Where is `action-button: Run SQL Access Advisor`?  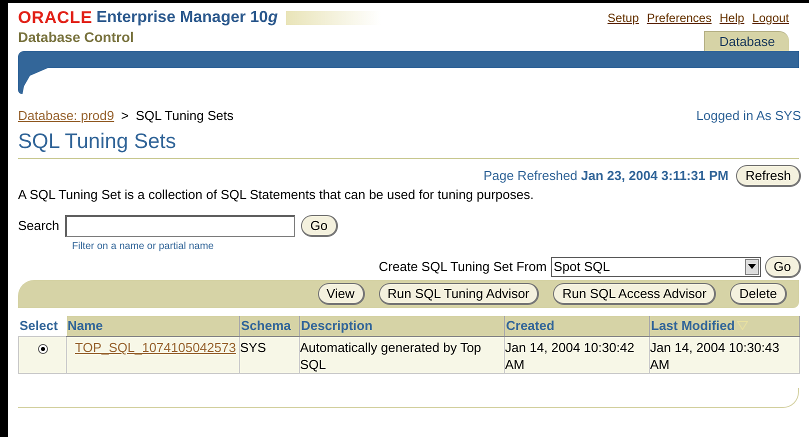
action-button: Run SQL Access Advisor is located at coordinates (634, 293).